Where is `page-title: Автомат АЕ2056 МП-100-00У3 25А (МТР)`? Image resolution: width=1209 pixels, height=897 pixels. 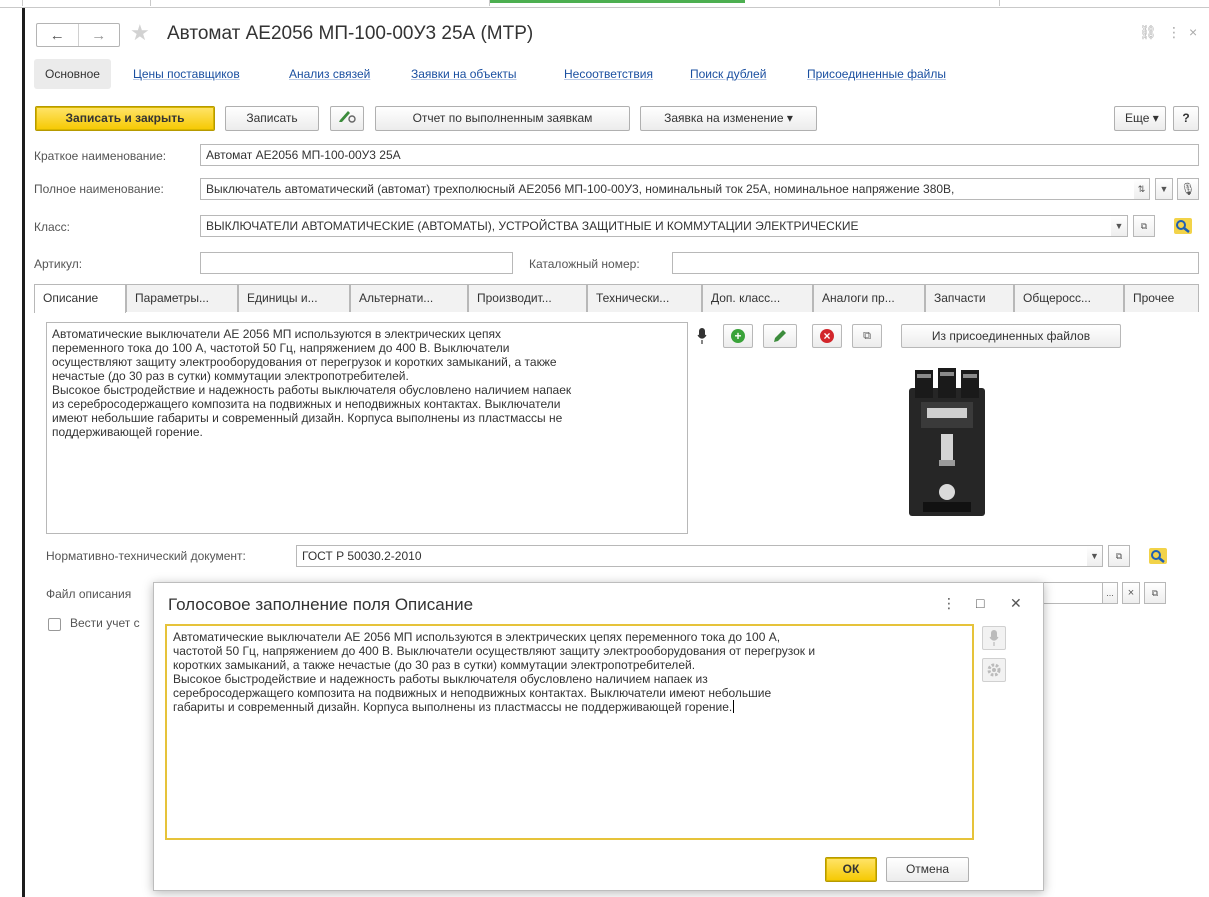
page-title: Автомат АЕ2056 МП-100-00У3 25А (МТР) is located at coordinates (350, 33).